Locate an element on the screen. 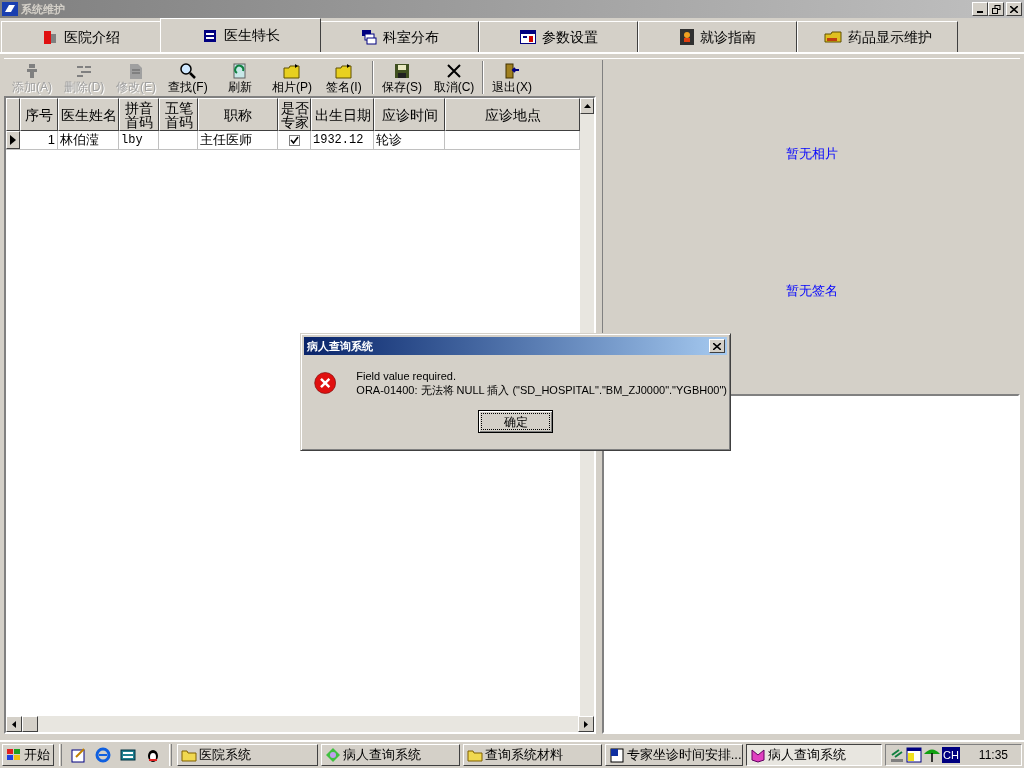 This screenshot has width=1024, height=768. table-cell-text: lby is located at coordinates (132, 140).